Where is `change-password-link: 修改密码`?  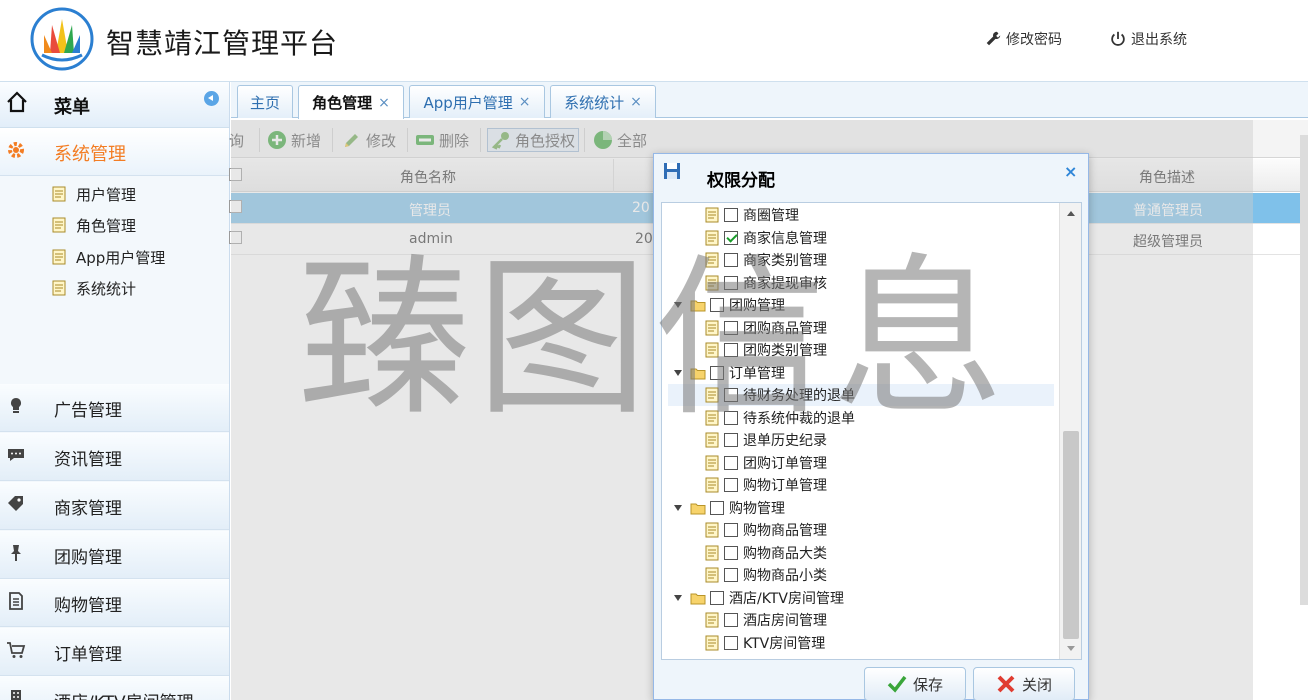 change-password-link: 修改密码 is located at coordinates (1023, 39).